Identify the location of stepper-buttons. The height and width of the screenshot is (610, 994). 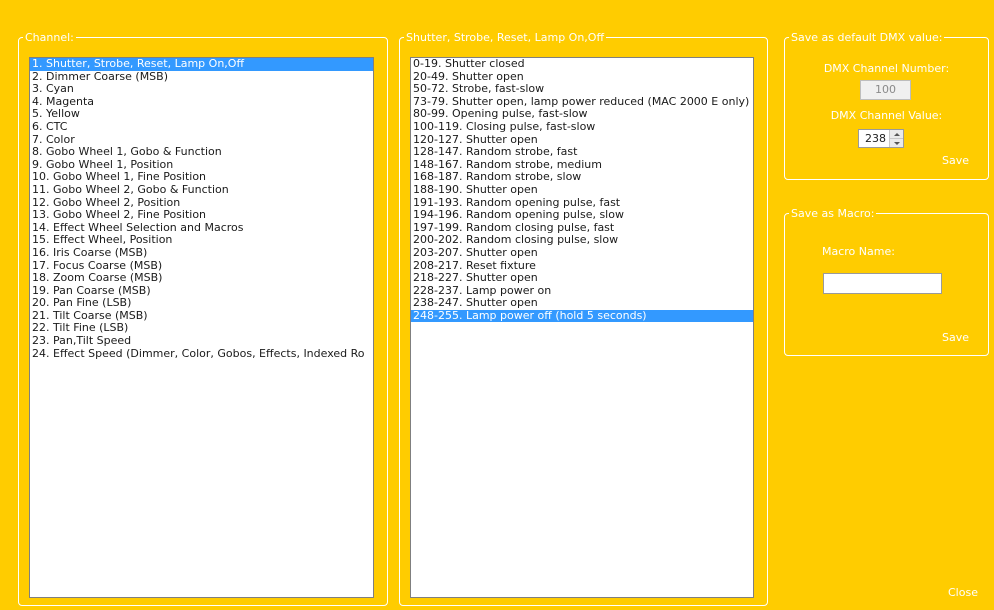
(896, 138).